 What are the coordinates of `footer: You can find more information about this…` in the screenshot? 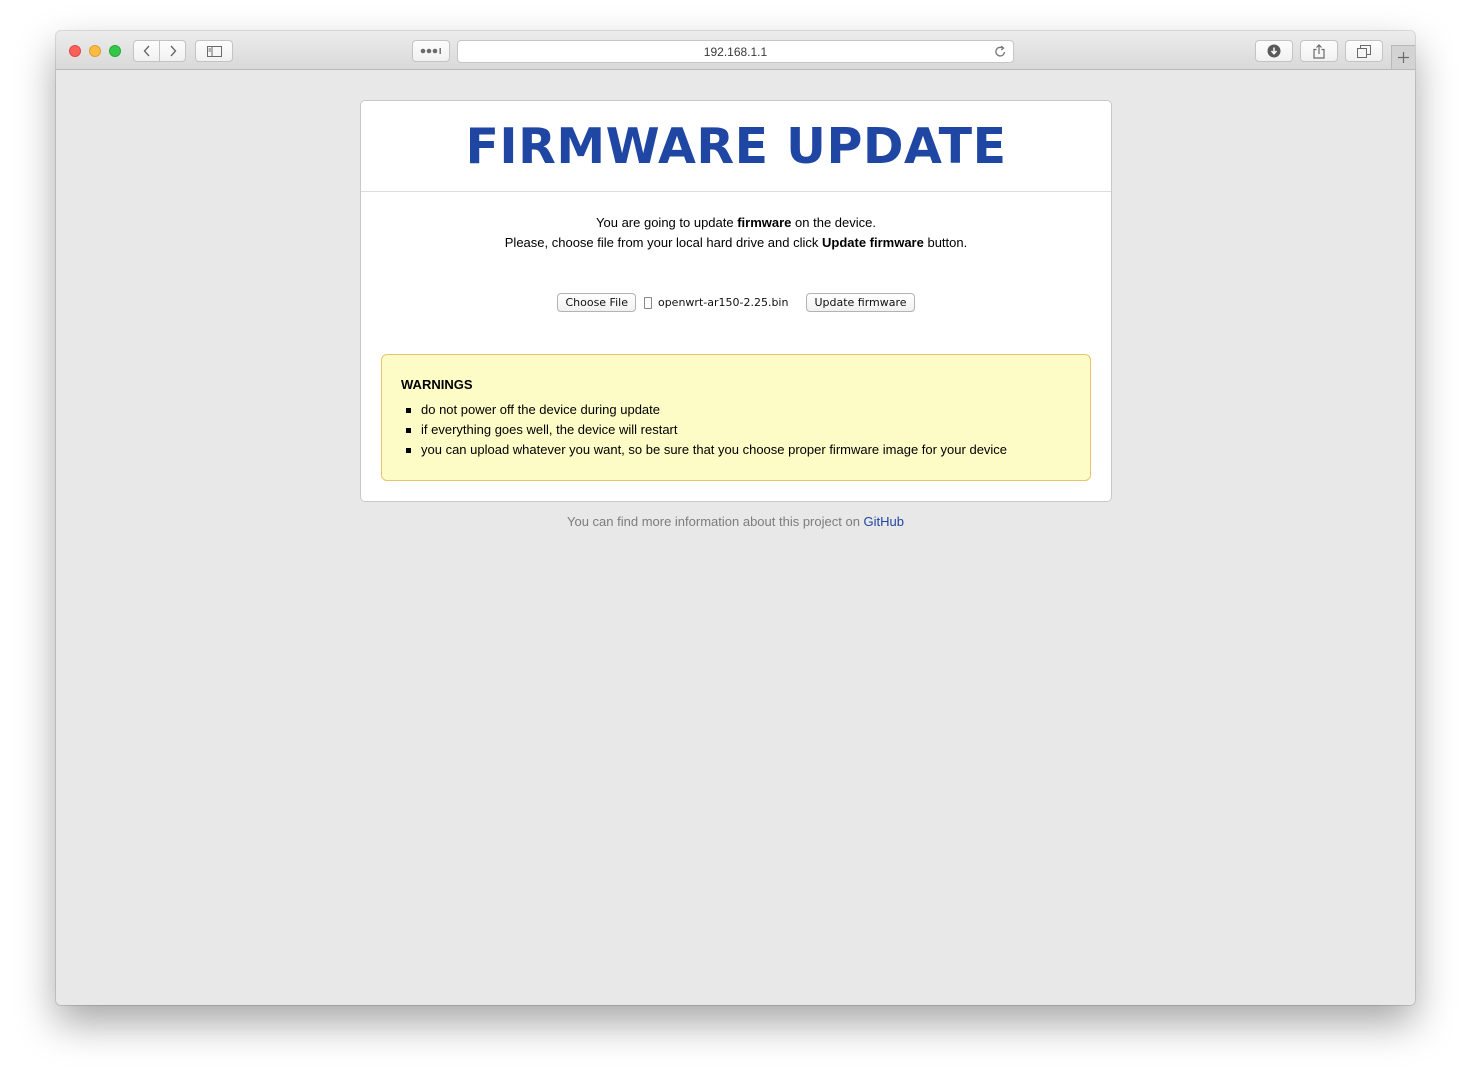 It's located at (735, 521).